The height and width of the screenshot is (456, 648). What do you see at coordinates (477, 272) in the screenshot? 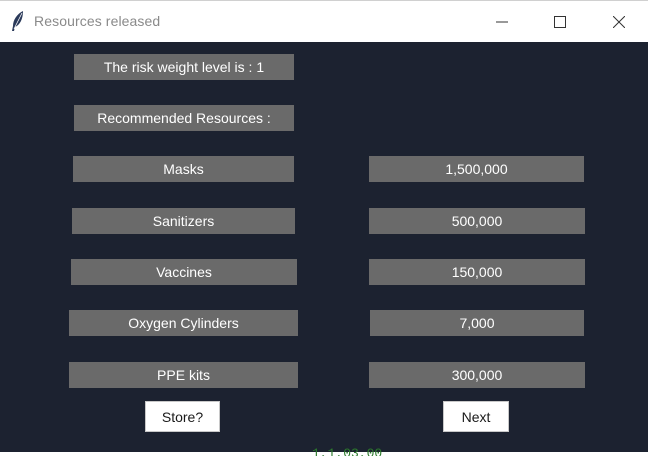
I see `resource-quantity-vaccines: 150,000` at bounding box center [477, 272].